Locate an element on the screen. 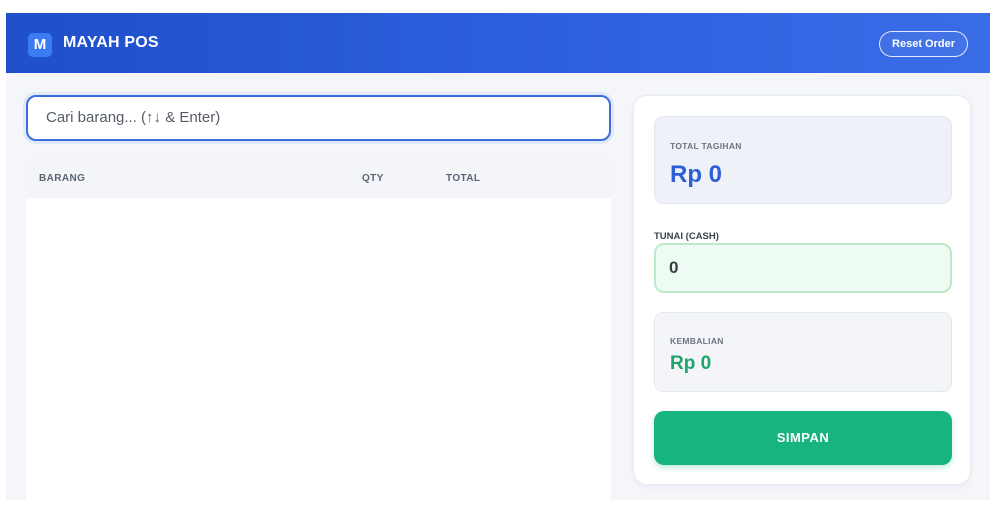 This screenshot has width=997, height=515. table-header: BARANG QTY TOTAL is located at coordinates (318, 178).